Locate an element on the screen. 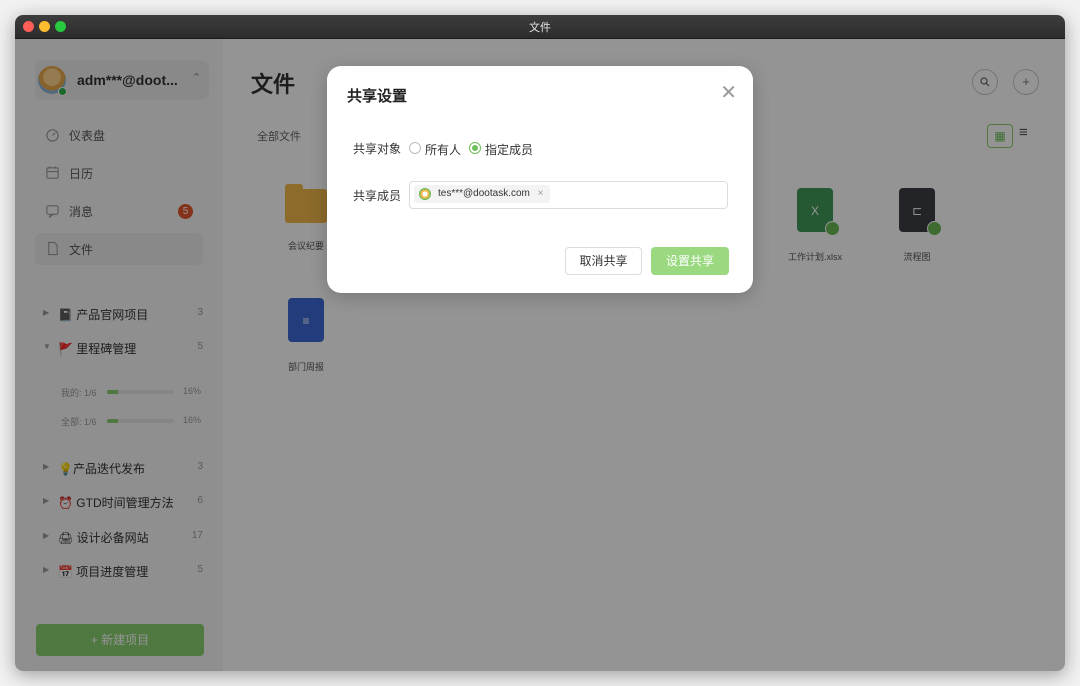  dialog-title: 共享设置 is located at coordinates (377, 96).